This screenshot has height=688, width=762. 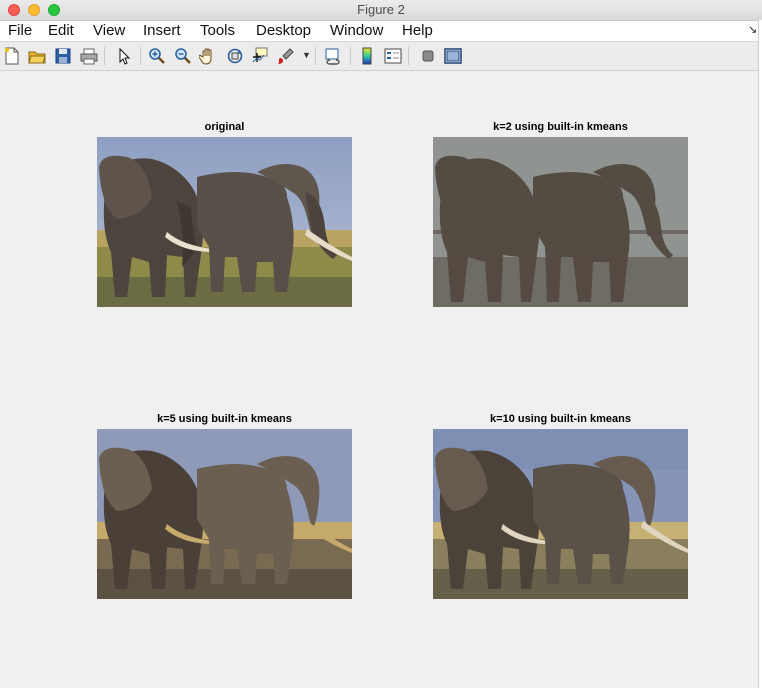 I want to click on menu-help: Help, so click(x=417, y=30).